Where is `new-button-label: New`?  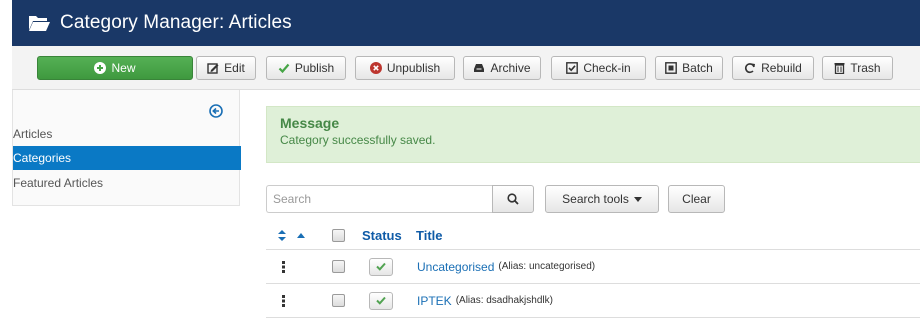
new-button-label: New is located at coordinates (123, 68).